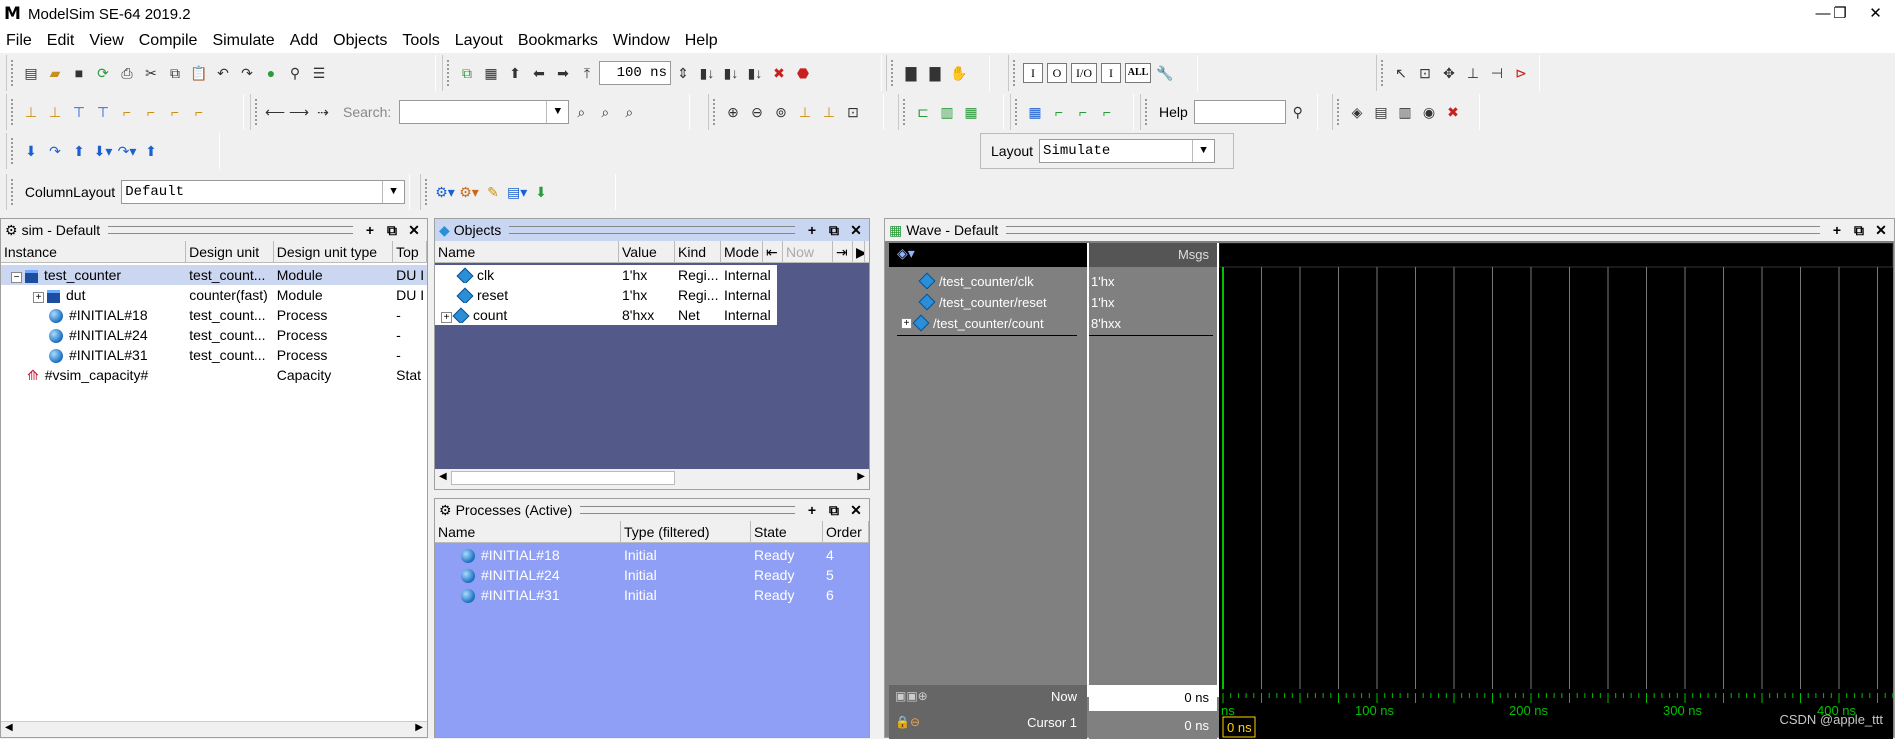 Image resolution: width=1895 pixels, height=739 pixels. What do you see at coordinates (733, 112) in the screenshot?
I see `zoom-in-icon: ⊕` at bounding box center [733, 112].